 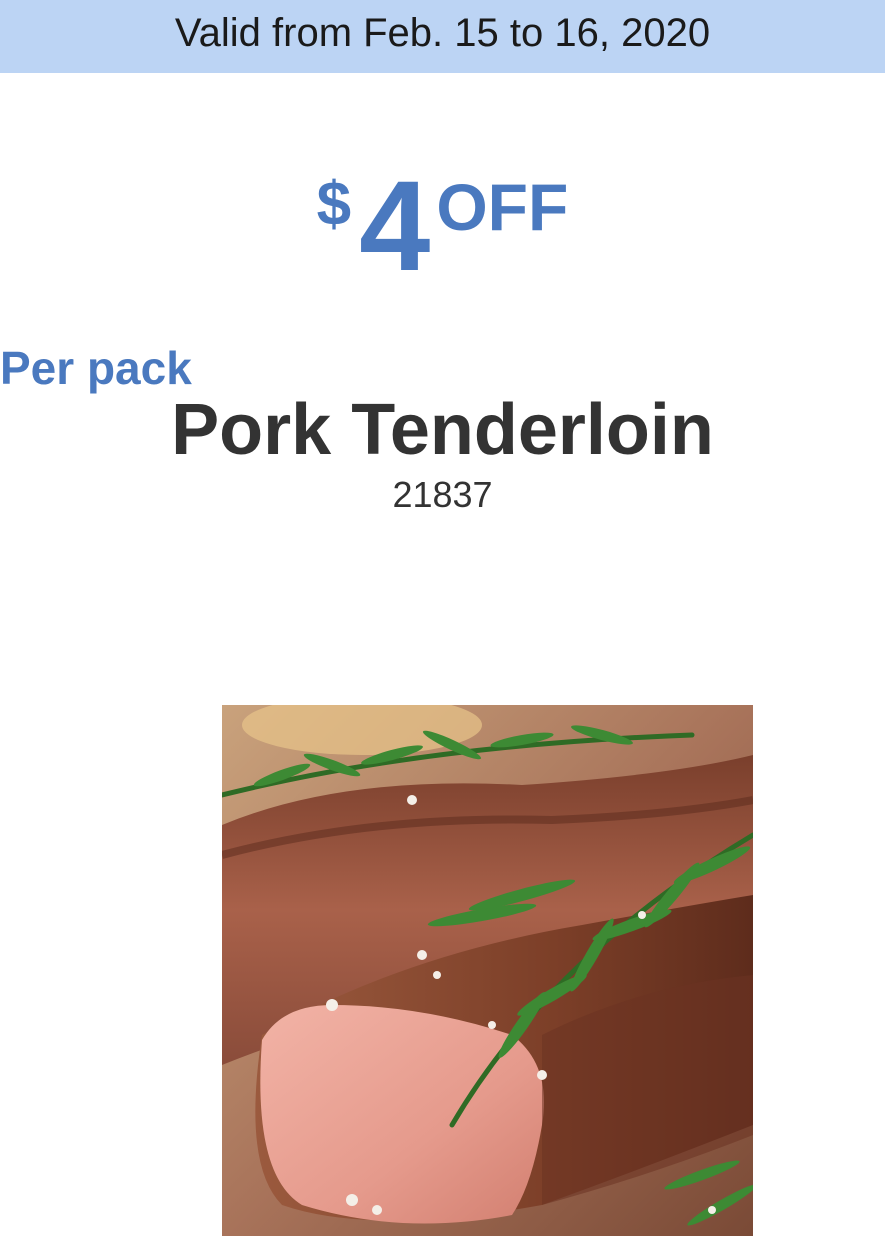 I want to click on validity-banner: Valid from Feb. 15 to 16, 2020, so click(x=442, y=36).